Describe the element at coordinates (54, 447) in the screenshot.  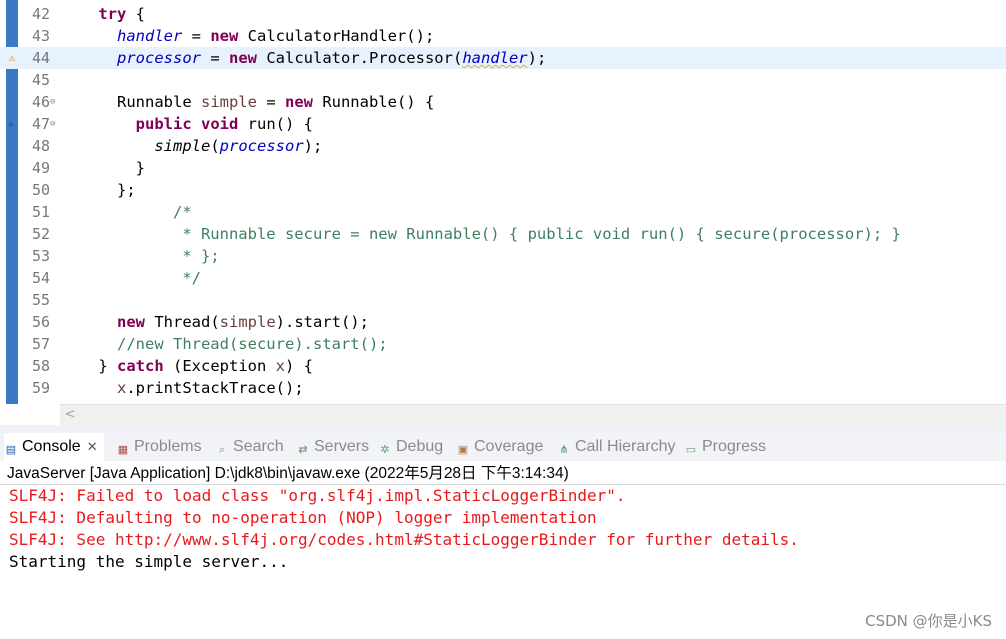
I see `tab-console: ▤ Console ✕` at that location.